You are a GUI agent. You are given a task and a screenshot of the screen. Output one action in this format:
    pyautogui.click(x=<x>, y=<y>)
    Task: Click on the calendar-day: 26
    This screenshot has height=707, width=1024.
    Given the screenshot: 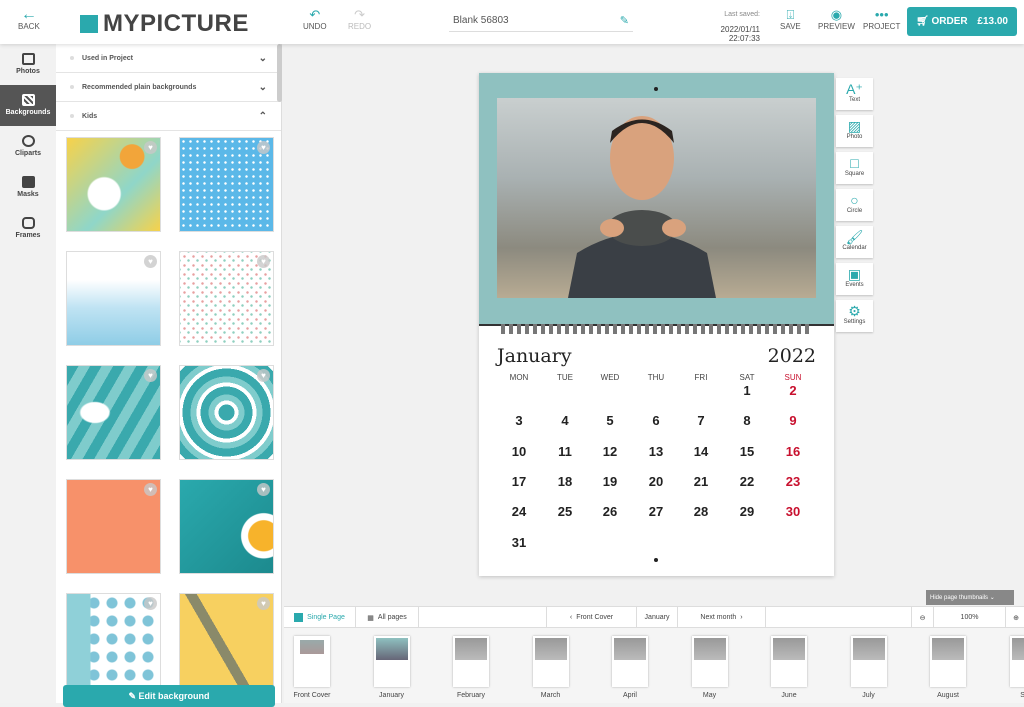 What is the action you would take?
    pyautogui.click(x=610, y=511)
    